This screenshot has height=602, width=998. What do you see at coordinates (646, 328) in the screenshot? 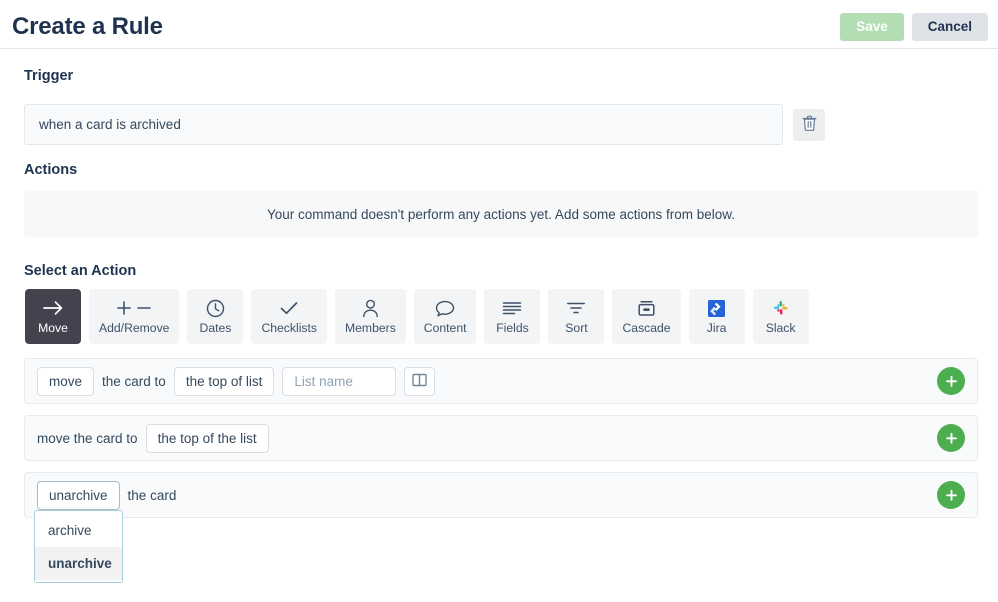
I see `tab-label: Cascade` at bounding box center [646, 328].